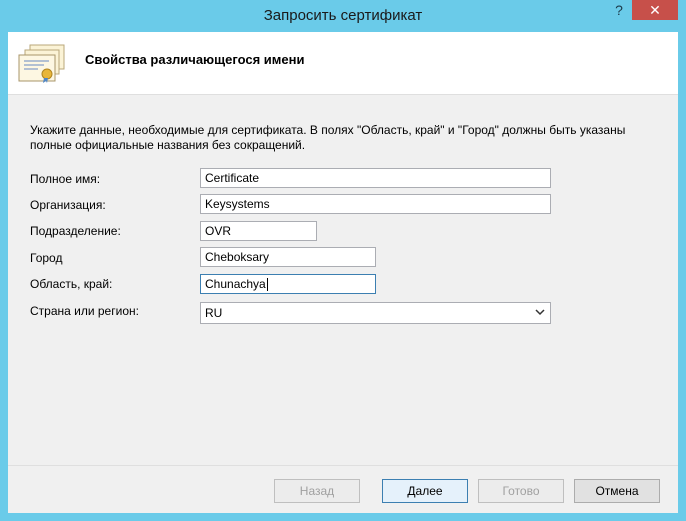  I want to click on title-bar: Запросить сертификат ? ✕, so click(343, 16).